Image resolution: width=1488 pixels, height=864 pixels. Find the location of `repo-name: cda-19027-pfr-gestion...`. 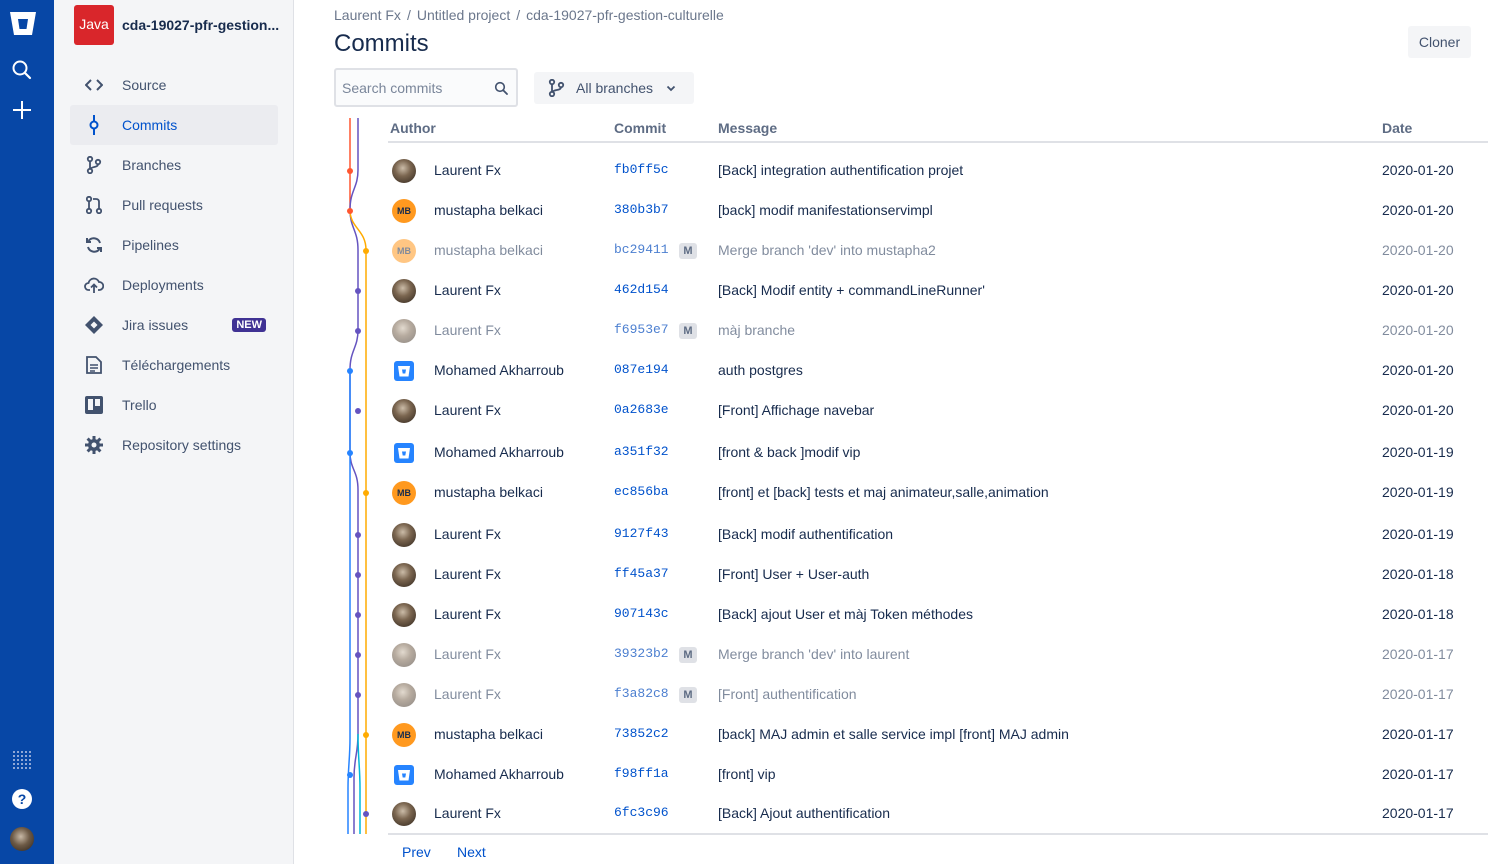

repo-name: cda-19027-pfr-gestion... is located at coordinates (202, 25).